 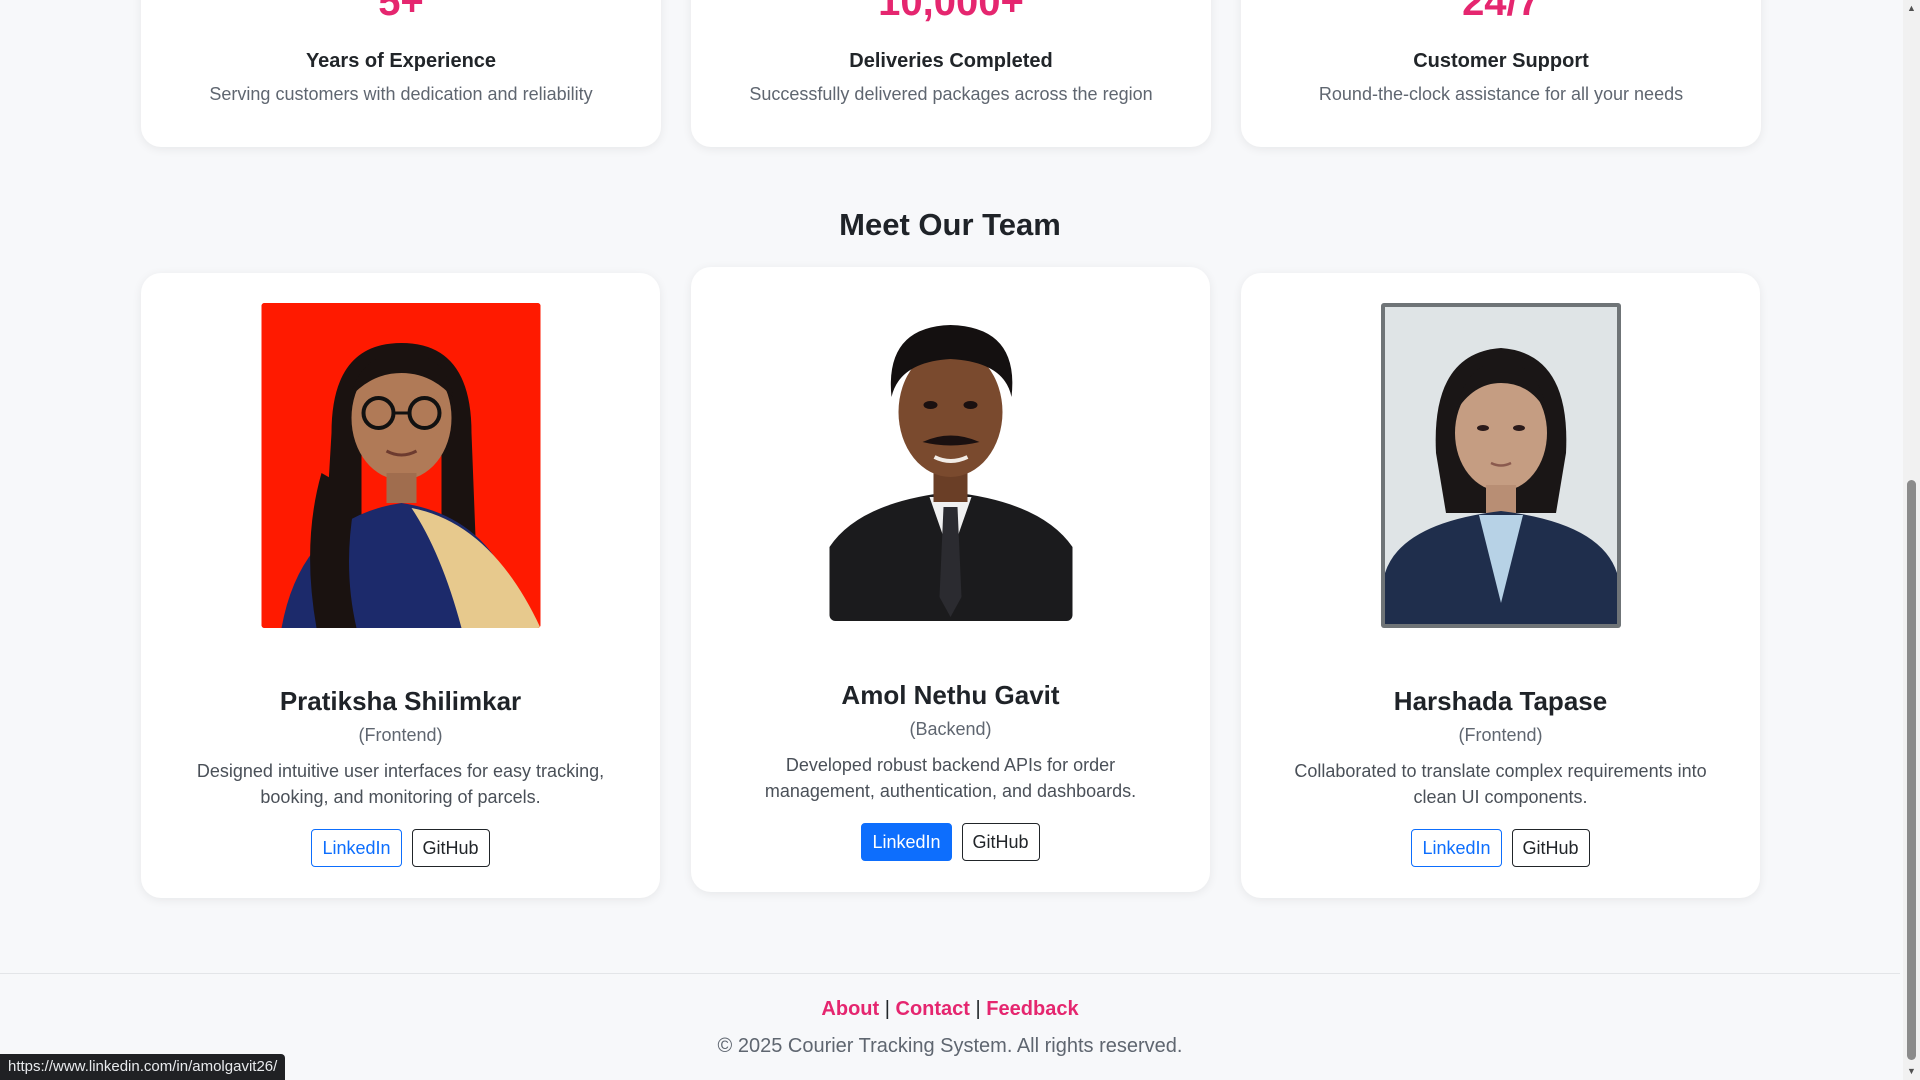 I want to click on footer-links: About | Contact | Feedback, so click(x=950, y=1009).